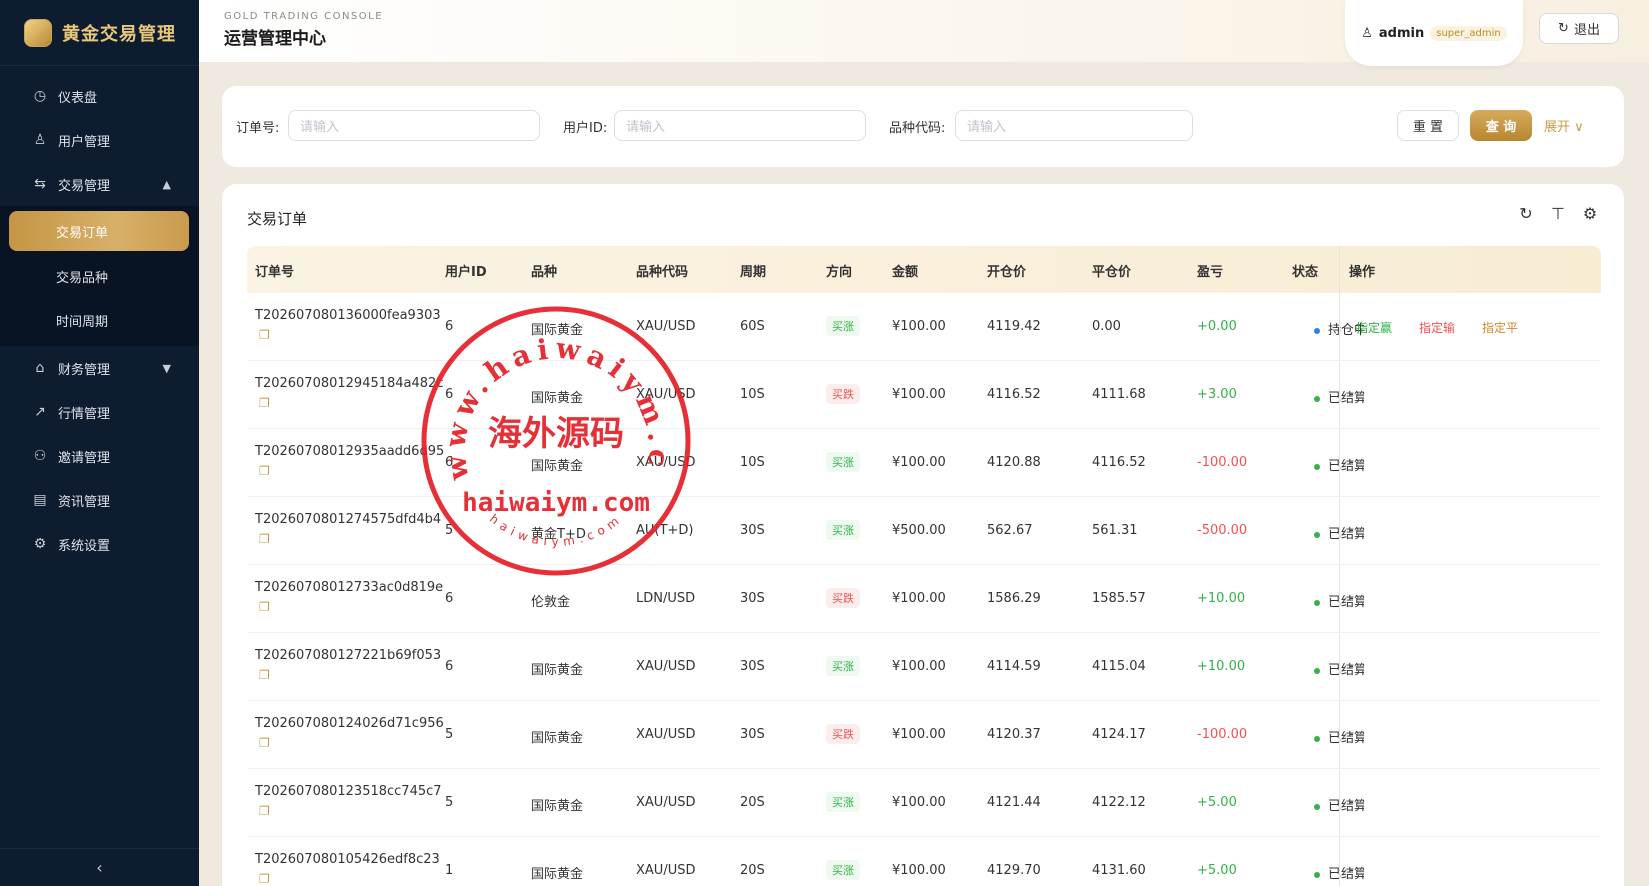 This screenshot has width=1649, height=886. Describe the element at coordinates (752, 734) in the screenshot. I see `period: 30S` at that location.